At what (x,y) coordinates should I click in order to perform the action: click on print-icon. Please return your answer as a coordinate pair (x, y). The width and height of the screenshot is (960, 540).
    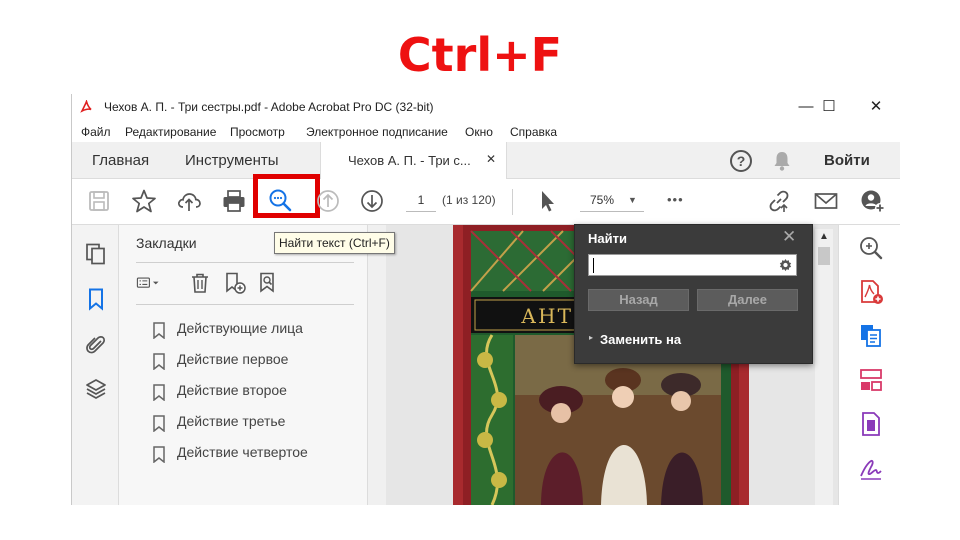
    Looking at the image, I should click on (234, 201).